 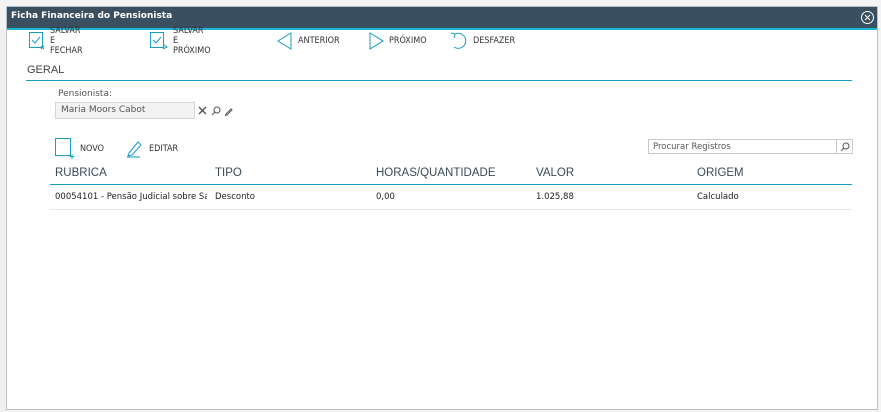 What do you see at coordinates (284, 41) in the screenshot?
I see `arrow-left-icon` at bounding box center [284, 41].